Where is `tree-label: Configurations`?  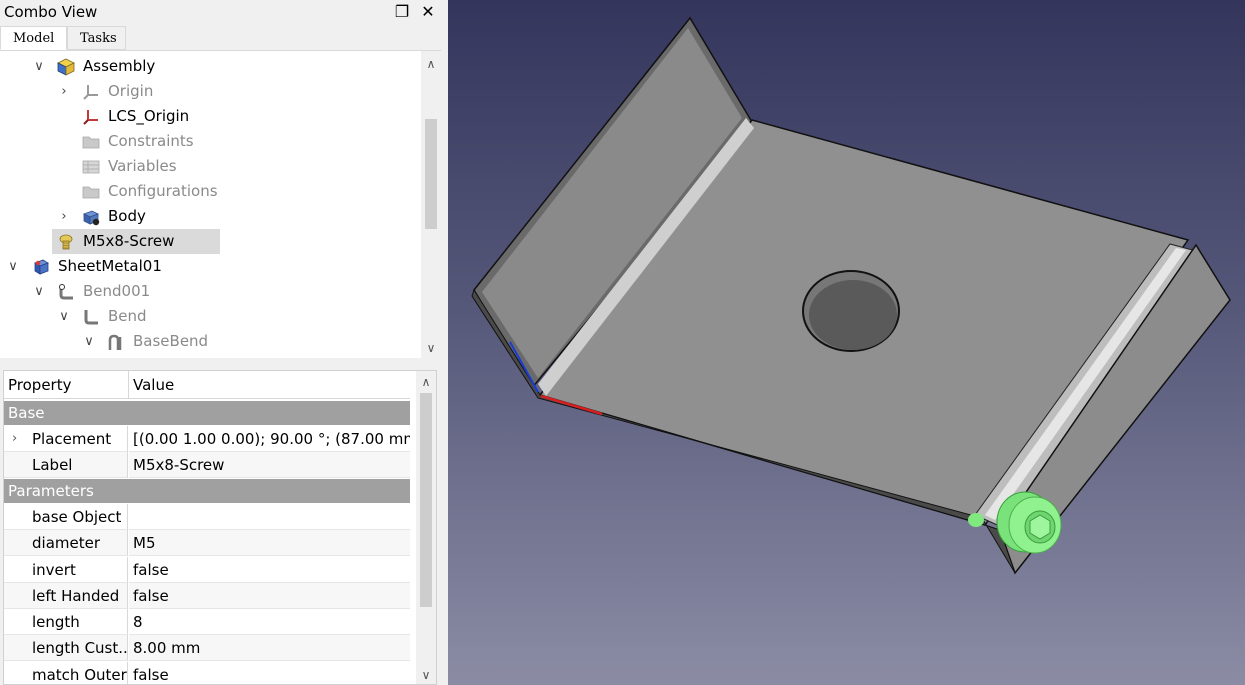 tree-label: Configurations is located at coordinates (163, 191).